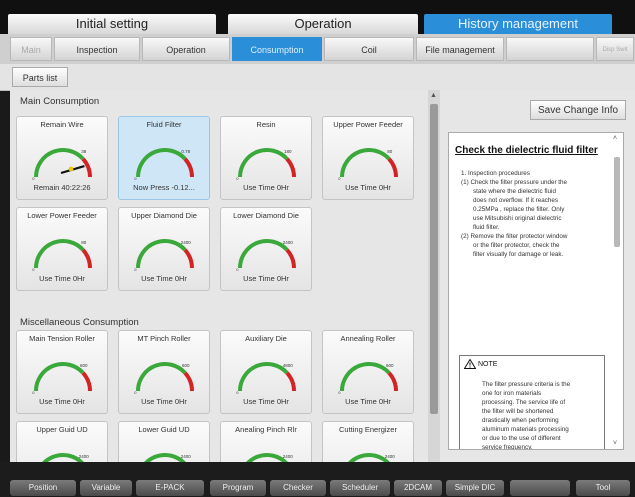 Image resolution: width=635 pixels, height=497 pixels. I want to click on scrollbar-thumb, so click(434, 259).